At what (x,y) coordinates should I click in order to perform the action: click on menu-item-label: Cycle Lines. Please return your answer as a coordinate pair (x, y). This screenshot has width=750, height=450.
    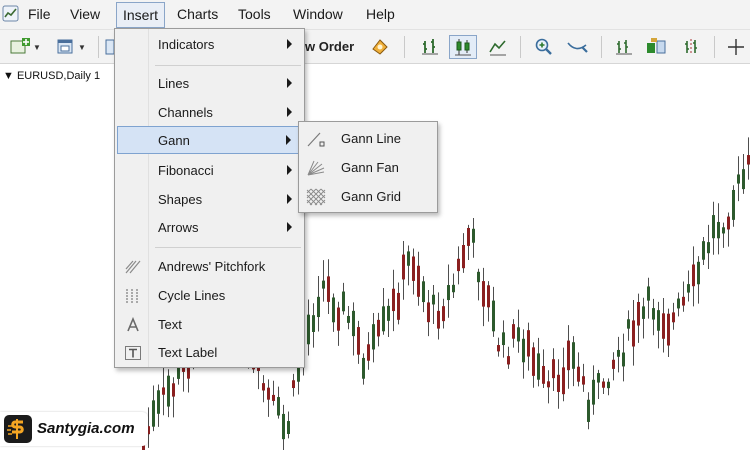
    Looking at the image, I should click on (192, 295).